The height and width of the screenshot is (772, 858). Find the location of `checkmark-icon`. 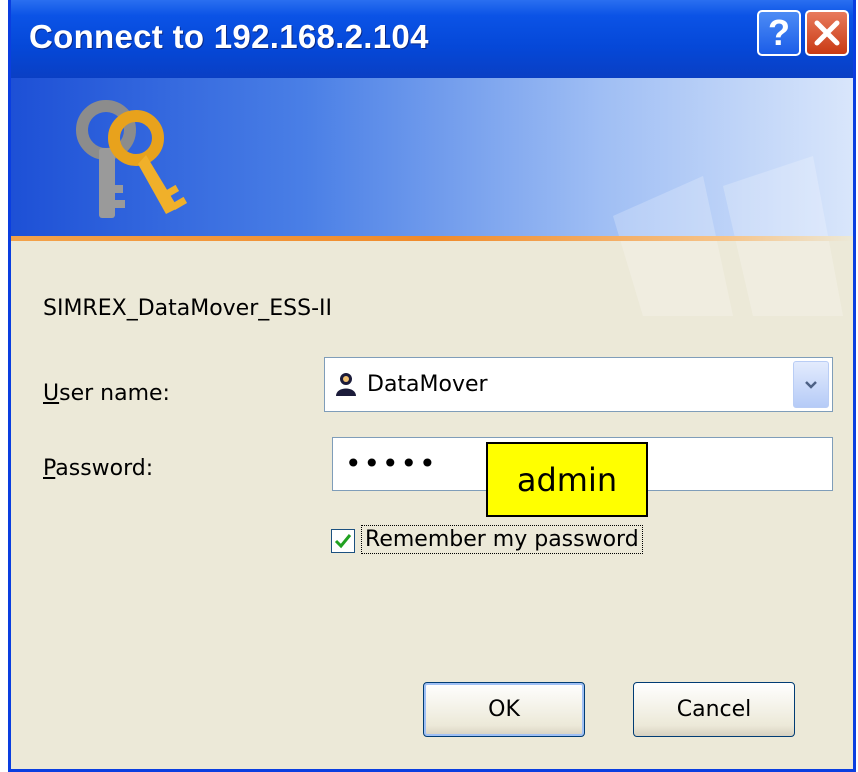

checkmark-icon is located at coordinates (343, 541).